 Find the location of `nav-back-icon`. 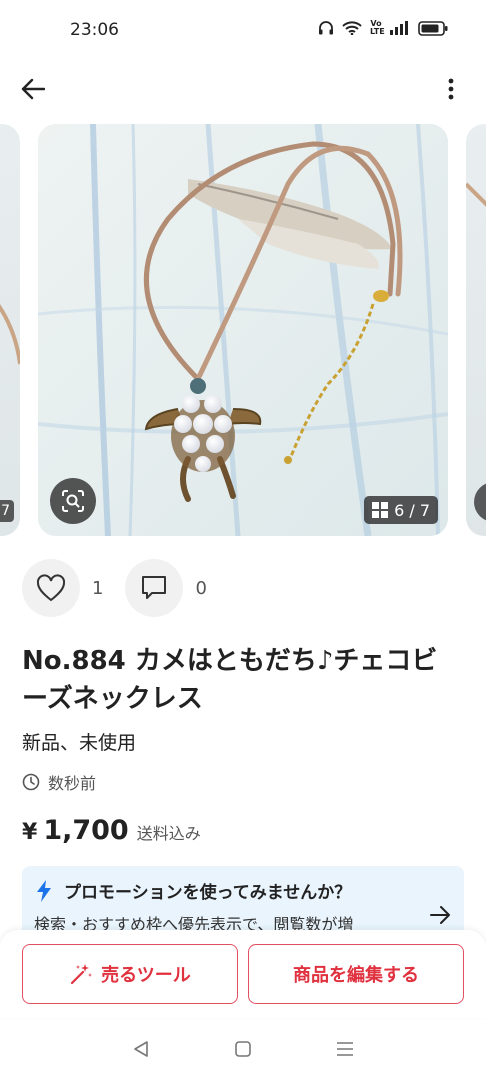

nav-back-icon is located at coordinates (141, 1049).